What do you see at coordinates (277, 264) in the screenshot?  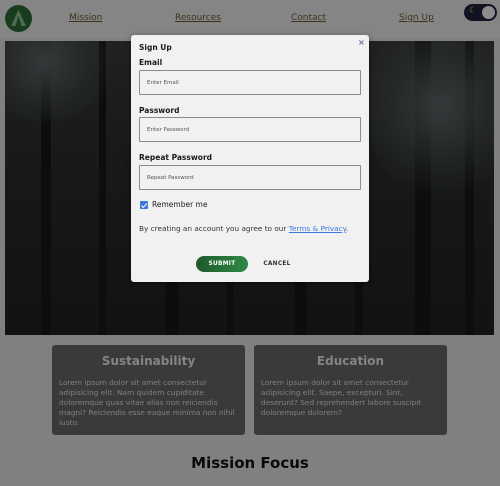 I see `cancel-button: CANCEL` at bounding box center [277, 264].